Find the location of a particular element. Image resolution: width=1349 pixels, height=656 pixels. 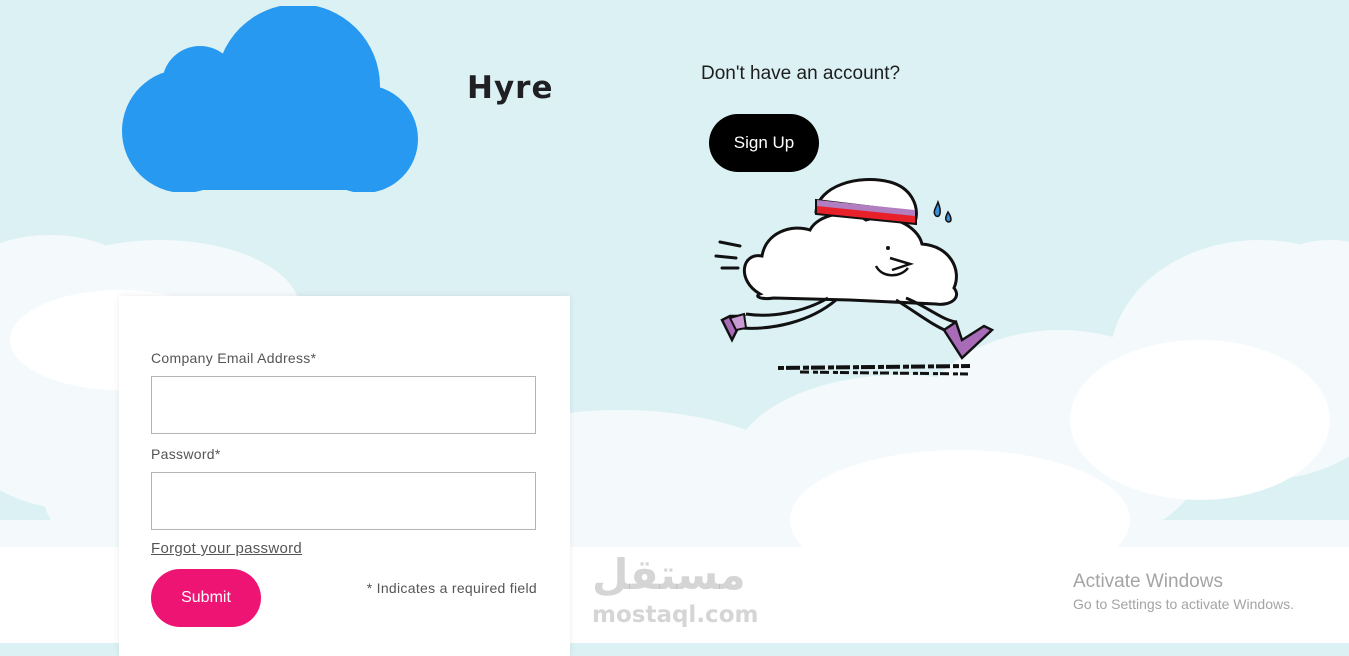

running-cloud-mascot is located at coordinates (854, 277).